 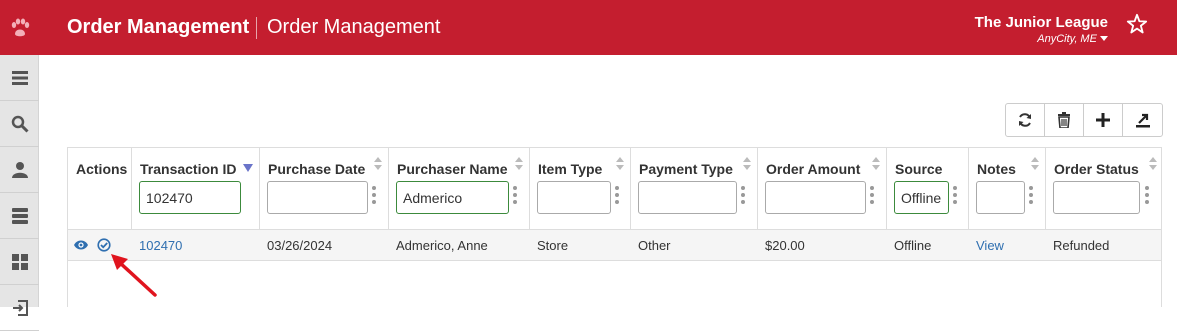 I want to click on order-status-filter, so click(x=1096, y=197).